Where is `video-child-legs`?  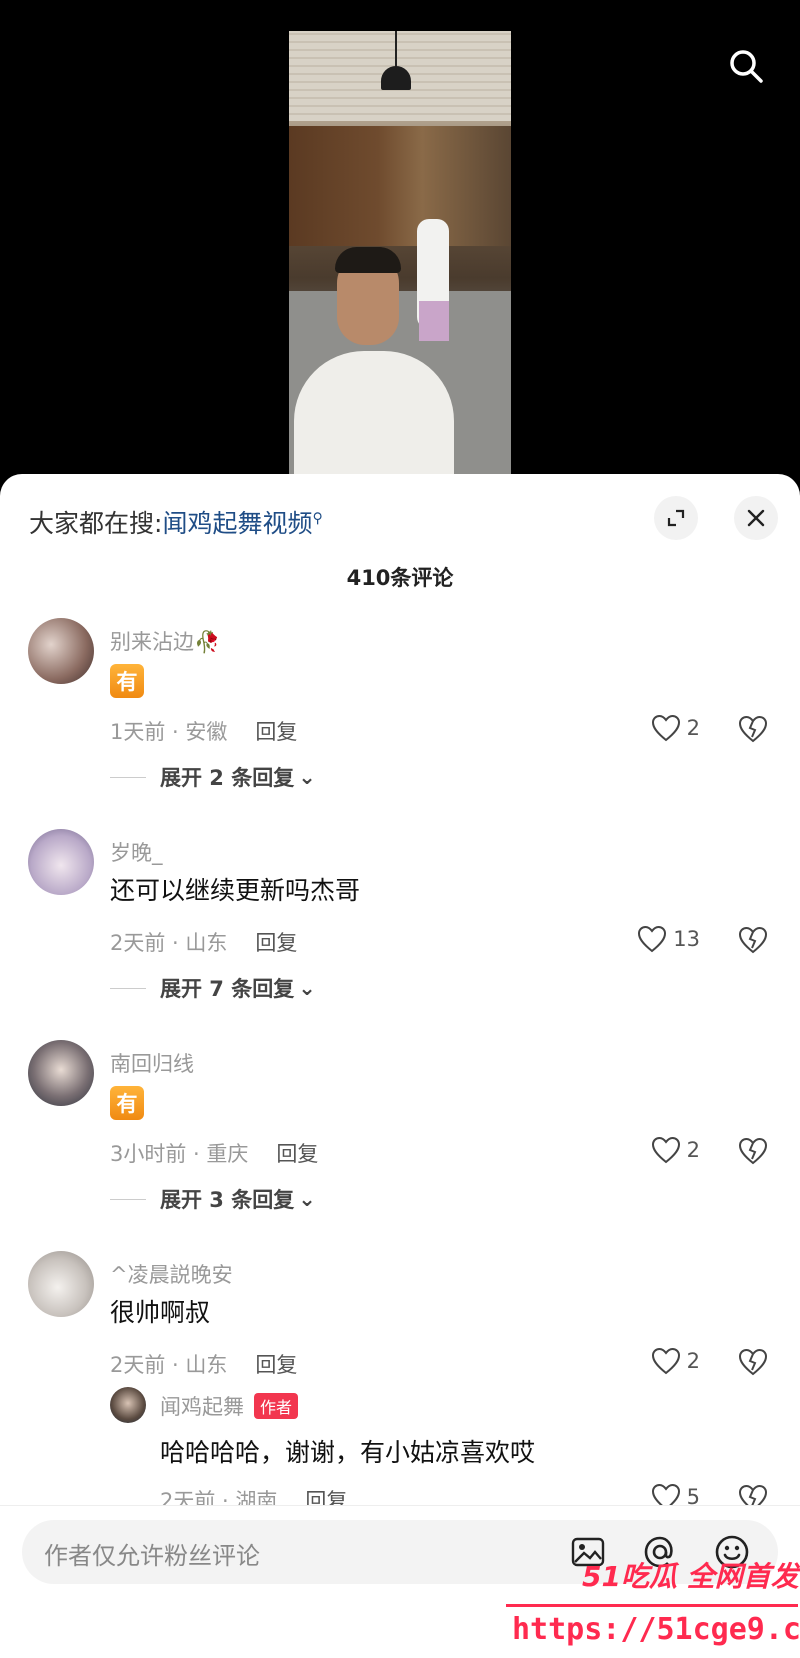 video-child-legs is located at coordinates (434, 321).